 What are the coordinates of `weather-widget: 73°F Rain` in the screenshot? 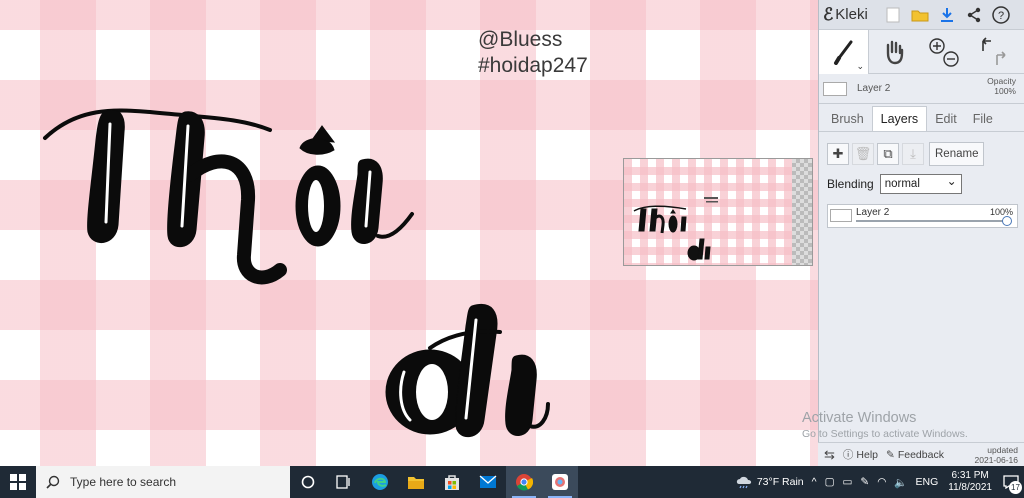 It's located at (769, 482).